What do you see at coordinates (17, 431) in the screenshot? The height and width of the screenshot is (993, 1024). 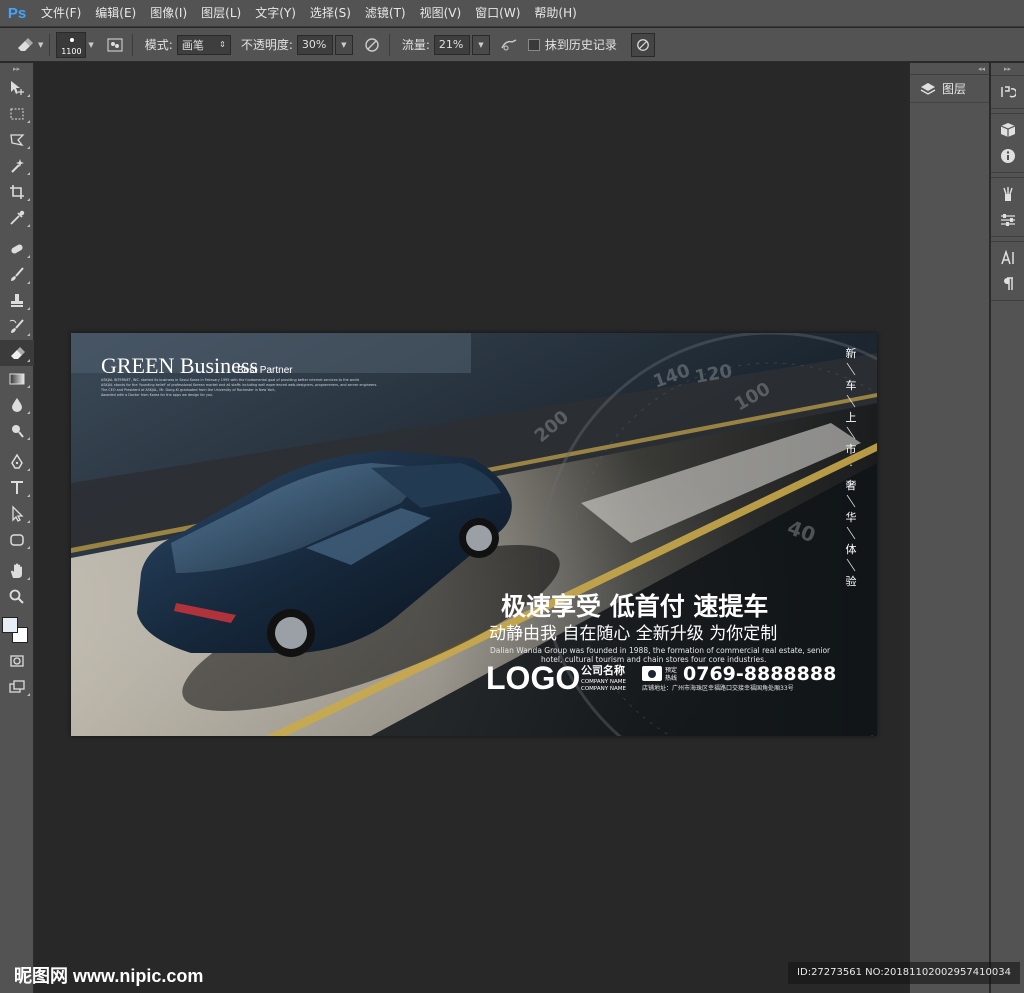 I see `dodge-tool-icon` at bounding box center [17, 431].